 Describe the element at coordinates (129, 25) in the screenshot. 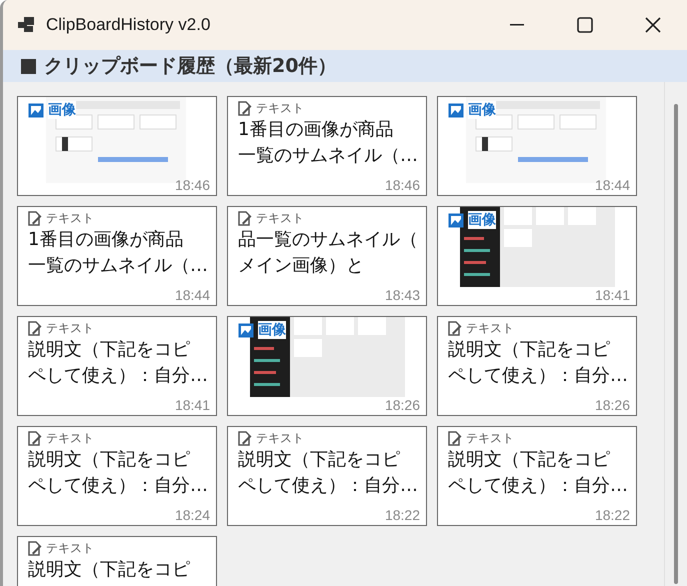

I see `window-title: ClipBoardHistory v2.0` at that location.